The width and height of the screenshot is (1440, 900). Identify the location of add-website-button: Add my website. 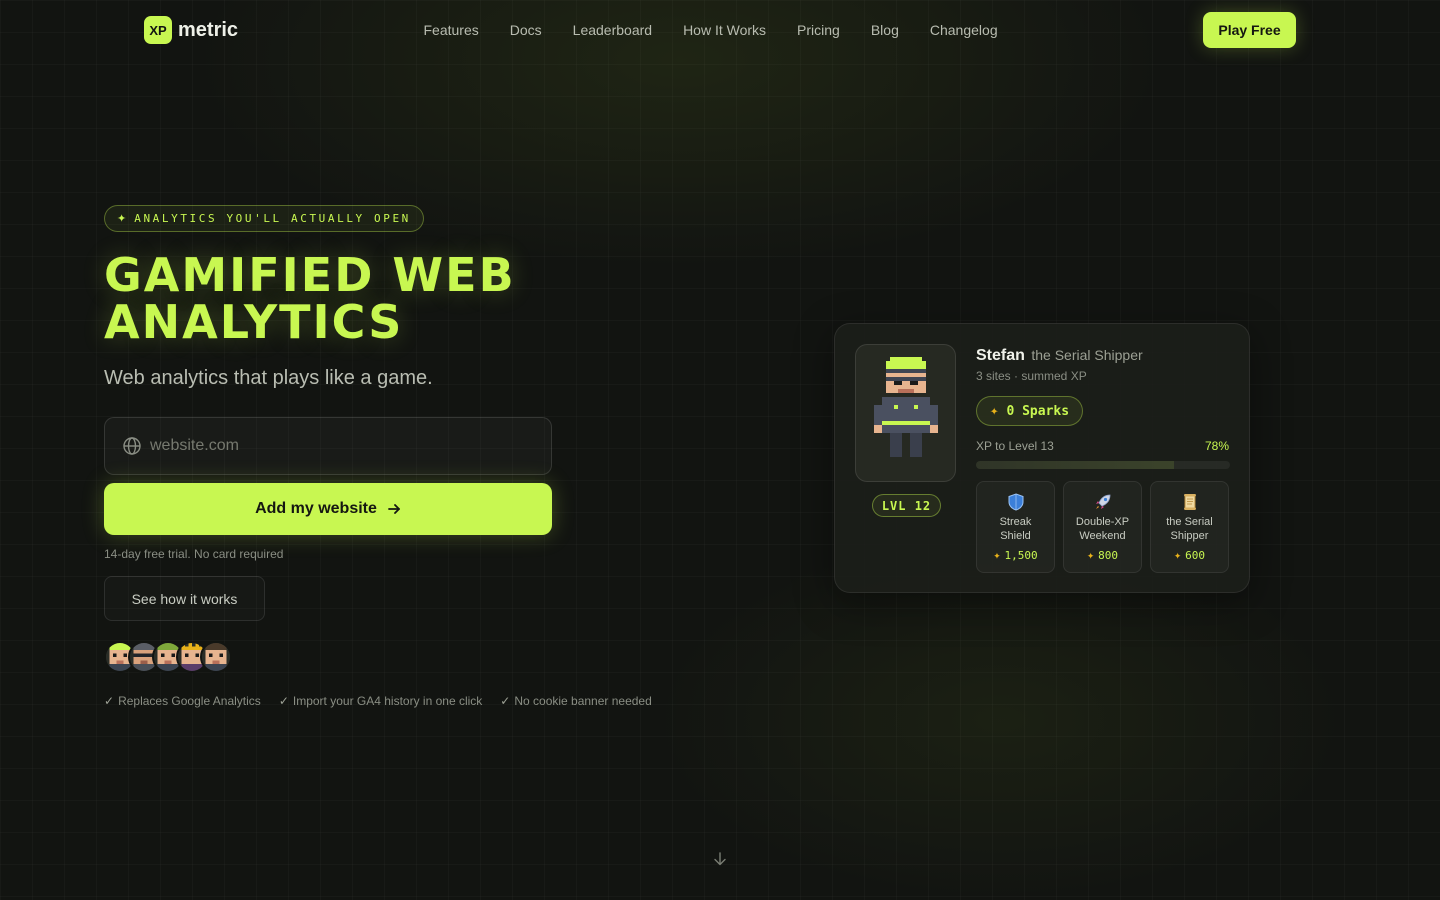
(328, 509).